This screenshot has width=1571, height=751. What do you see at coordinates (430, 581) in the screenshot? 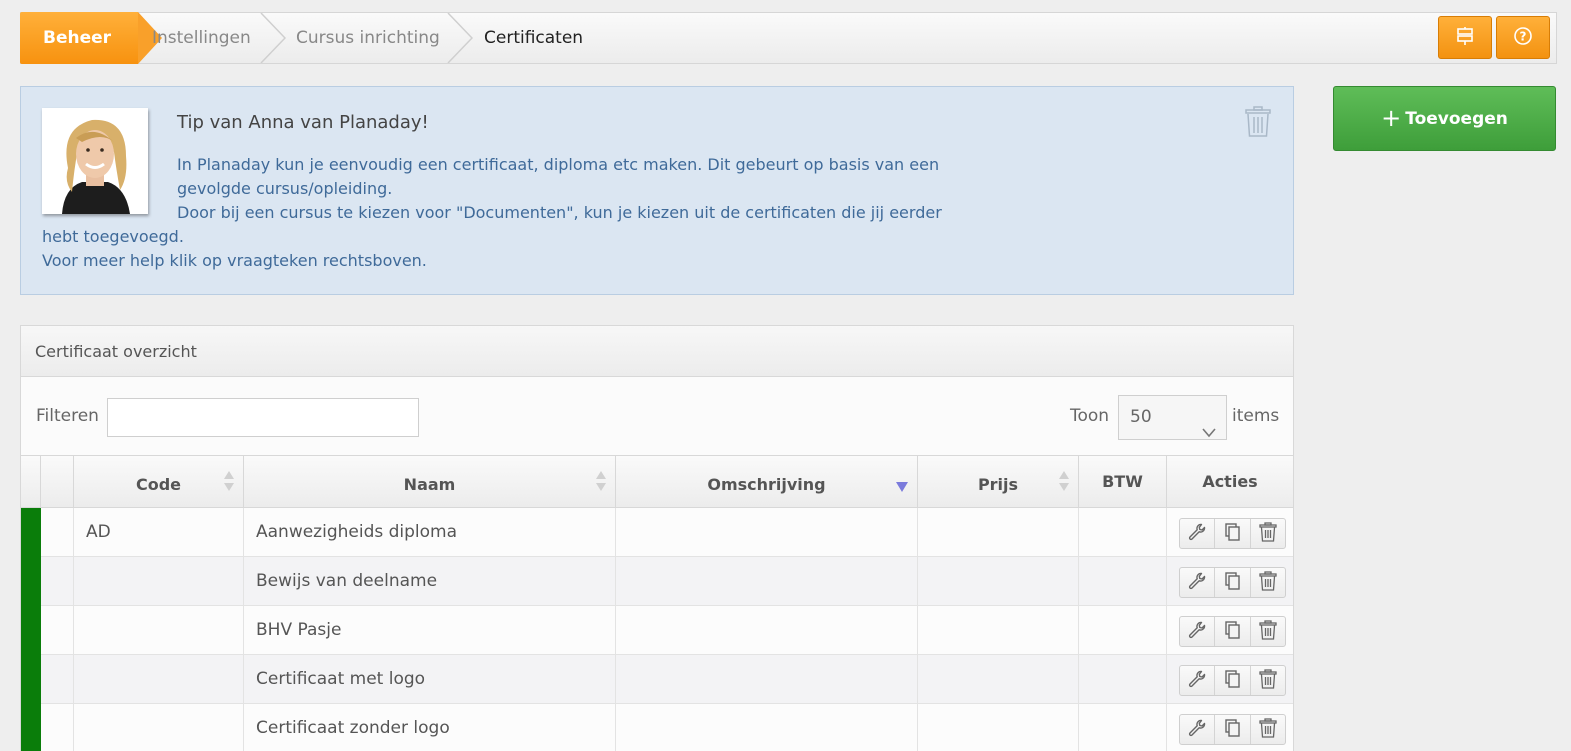
I see `cell-naam: Bewijs van deelname` at bounding box center [430, 581].